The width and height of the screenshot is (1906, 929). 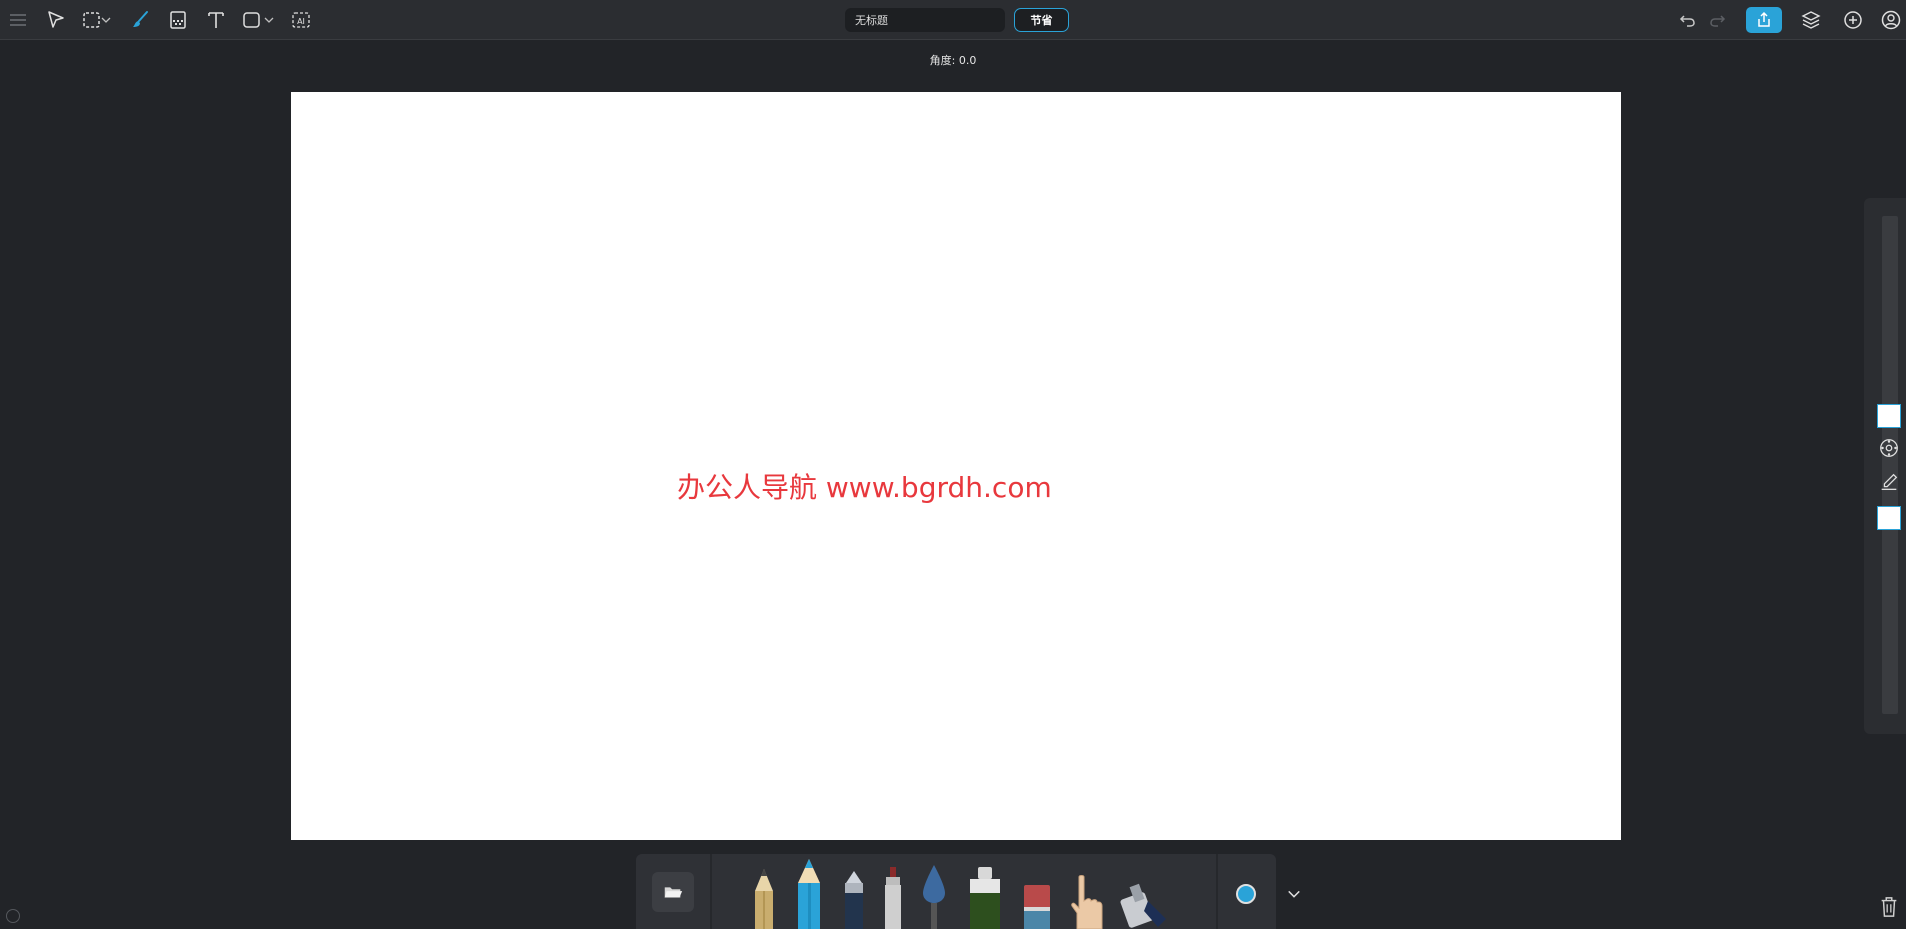 I want to click on share-button, so click(x=1764, y=20).